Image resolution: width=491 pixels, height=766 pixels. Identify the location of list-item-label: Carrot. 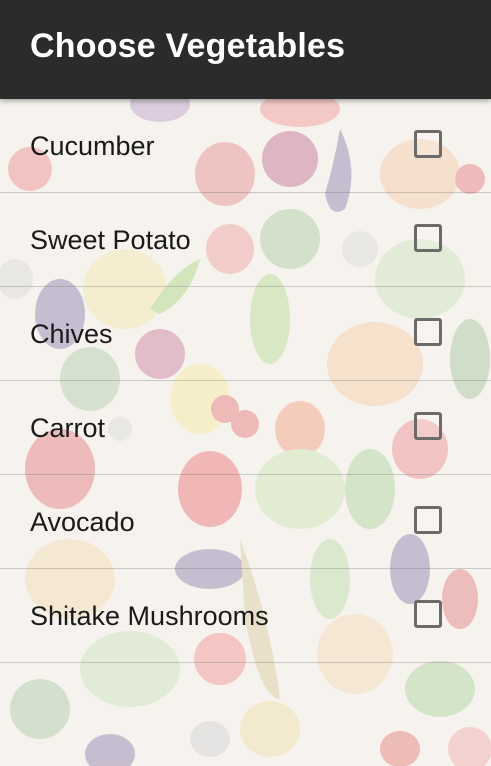
(68, 428).